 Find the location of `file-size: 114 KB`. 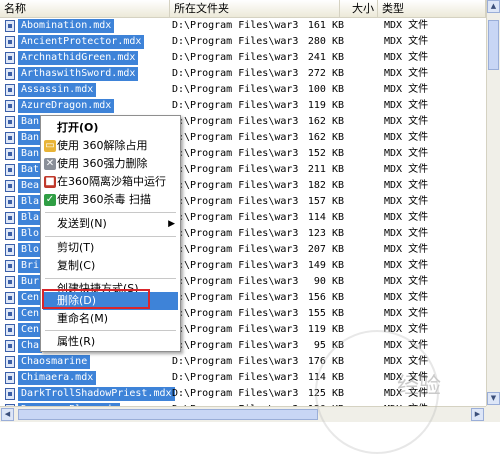

file-size: 114 KB is located at coordinates (325, 217).